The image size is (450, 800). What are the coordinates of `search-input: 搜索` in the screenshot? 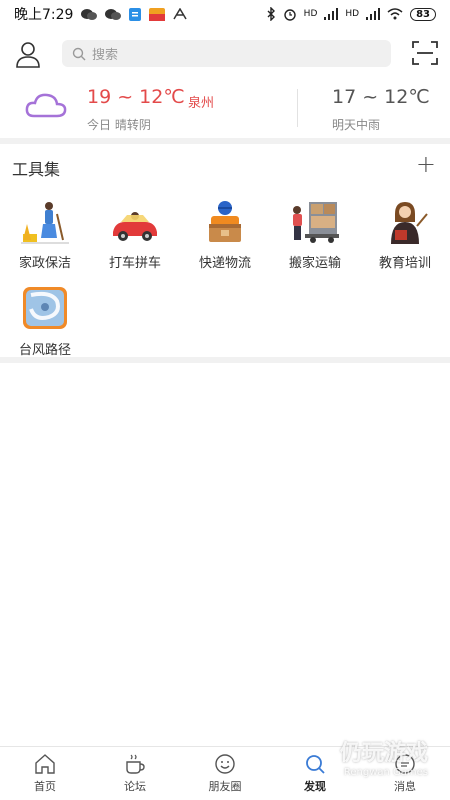 It's located at (226, 53).